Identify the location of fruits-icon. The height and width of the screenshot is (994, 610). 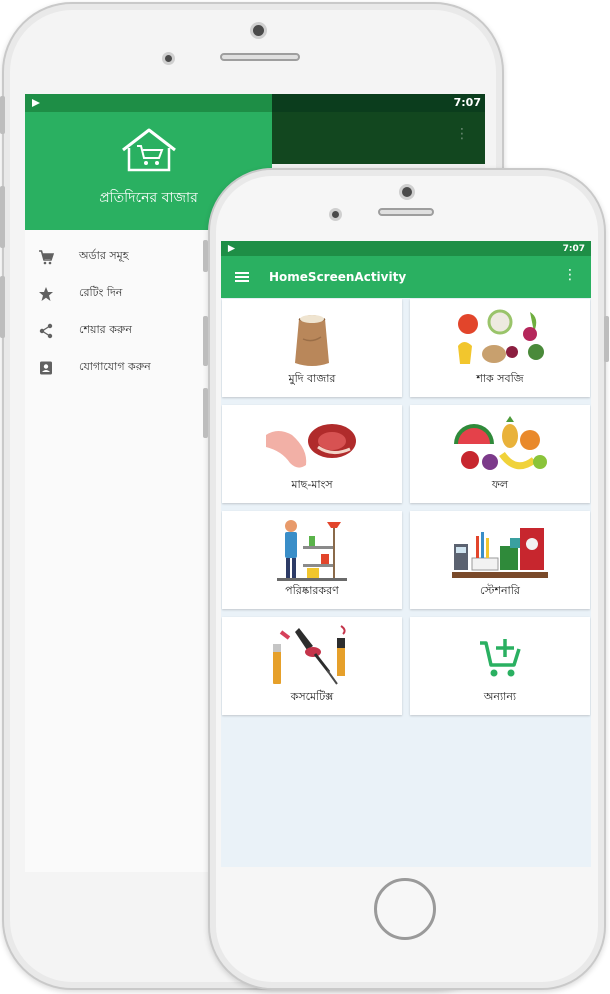
(500, 445).